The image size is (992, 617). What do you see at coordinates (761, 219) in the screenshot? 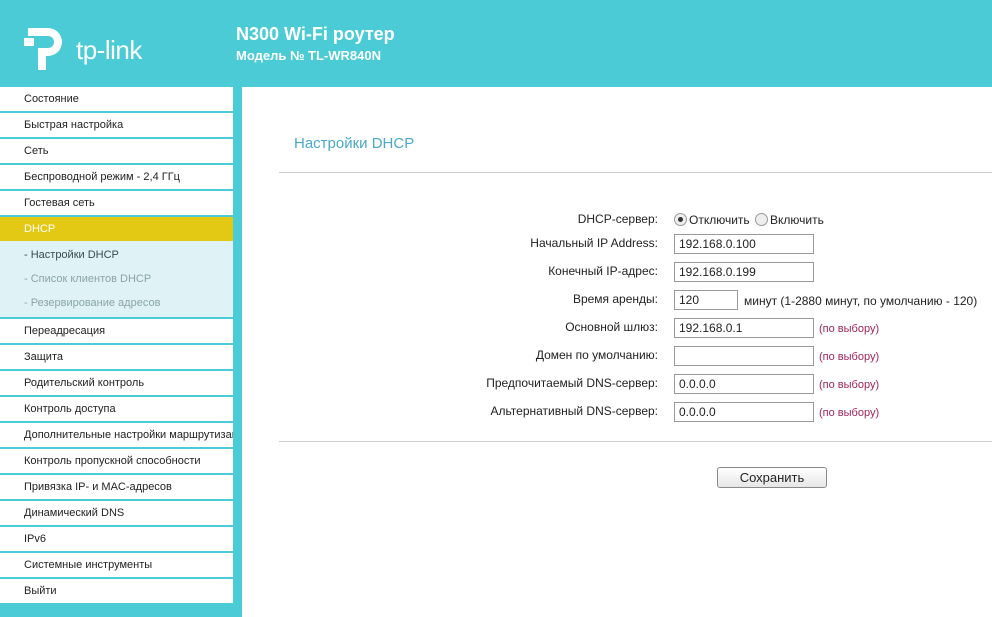
I see `dhcp-on-radio` at bounding box center [761, 219].